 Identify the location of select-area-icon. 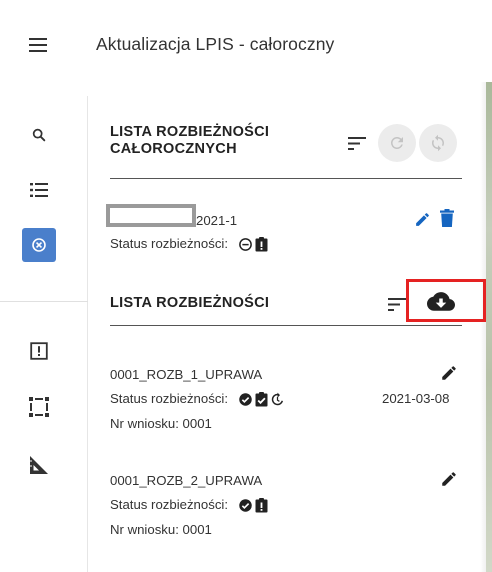
(39, 407).